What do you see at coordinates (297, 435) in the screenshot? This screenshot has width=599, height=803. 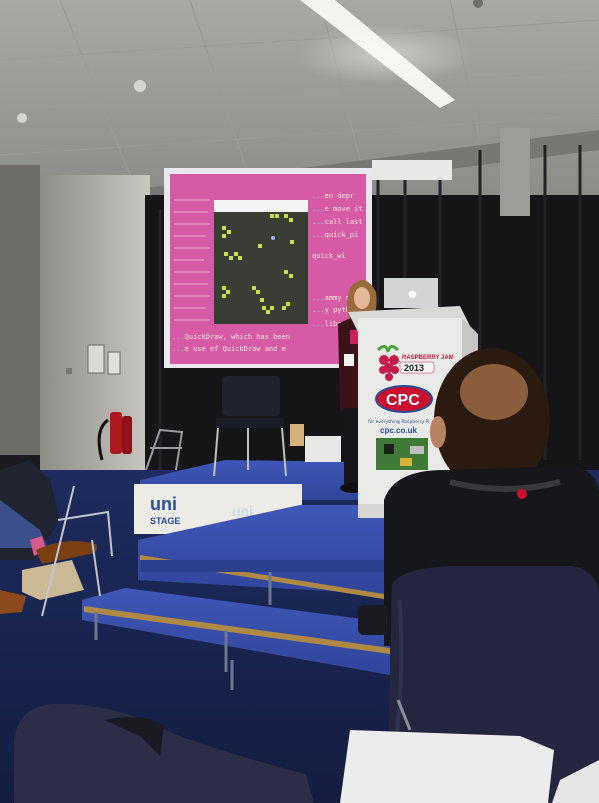 I see `bottle` at bounding box center [297, 435].